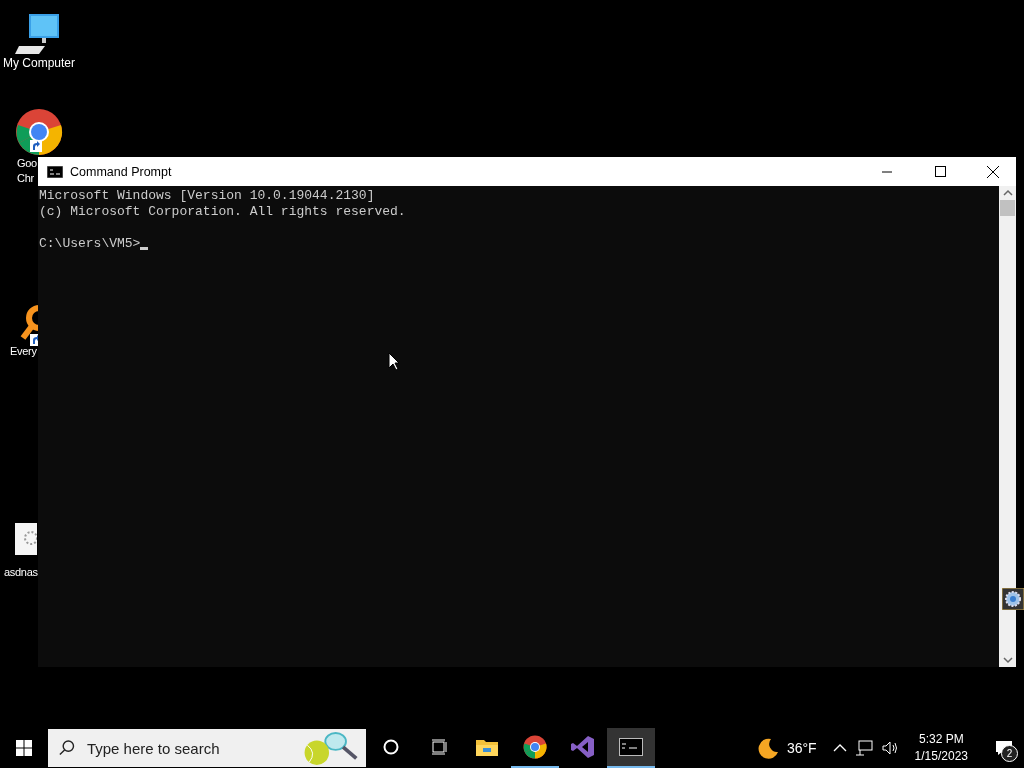  I want to click on icon-label: Every, so click(23, 351).